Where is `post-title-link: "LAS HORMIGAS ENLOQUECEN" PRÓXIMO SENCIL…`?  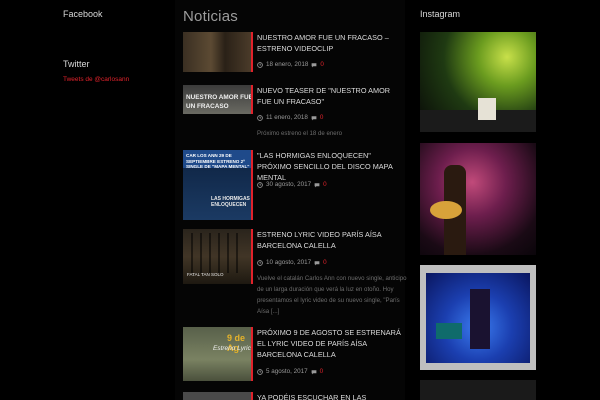 post-title-link: "LAS HORMIGAS ENLOQUECEN" PRÓXIMO SENCIL… is located at coordinates (331, 166).